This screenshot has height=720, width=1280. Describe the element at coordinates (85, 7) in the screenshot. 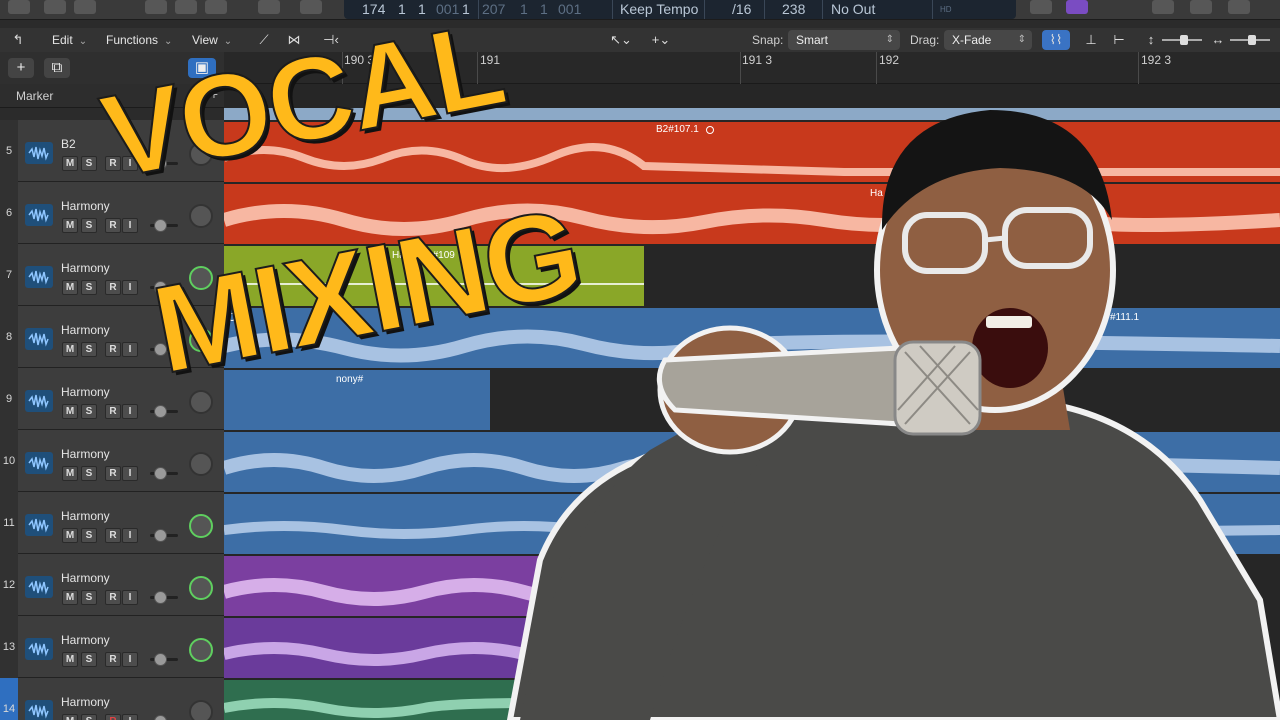

I see `toolbar-button` at that location.